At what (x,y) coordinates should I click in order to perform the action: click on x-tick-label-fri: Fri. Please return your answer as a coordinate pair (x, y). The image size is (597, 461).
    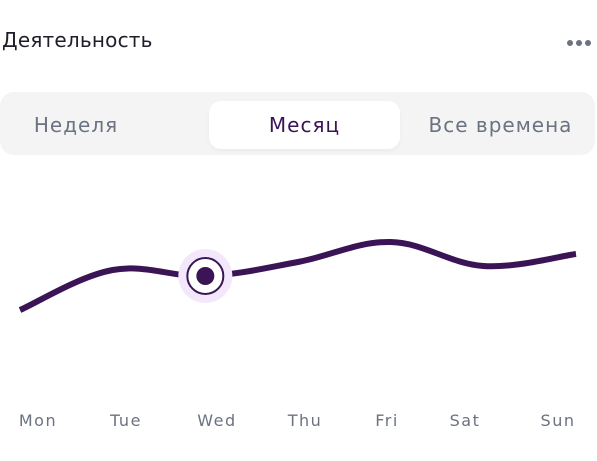
    Looking at the image, I should click on (387, 420).